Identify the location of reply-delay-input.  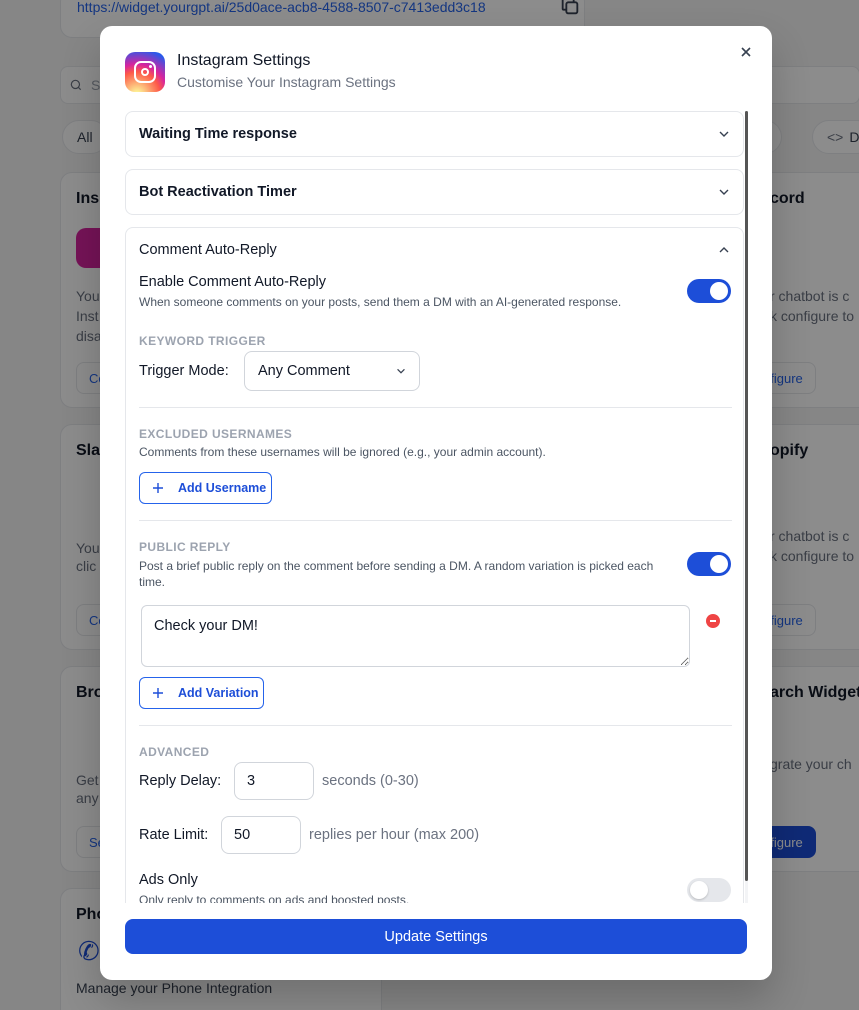
(274, 781).